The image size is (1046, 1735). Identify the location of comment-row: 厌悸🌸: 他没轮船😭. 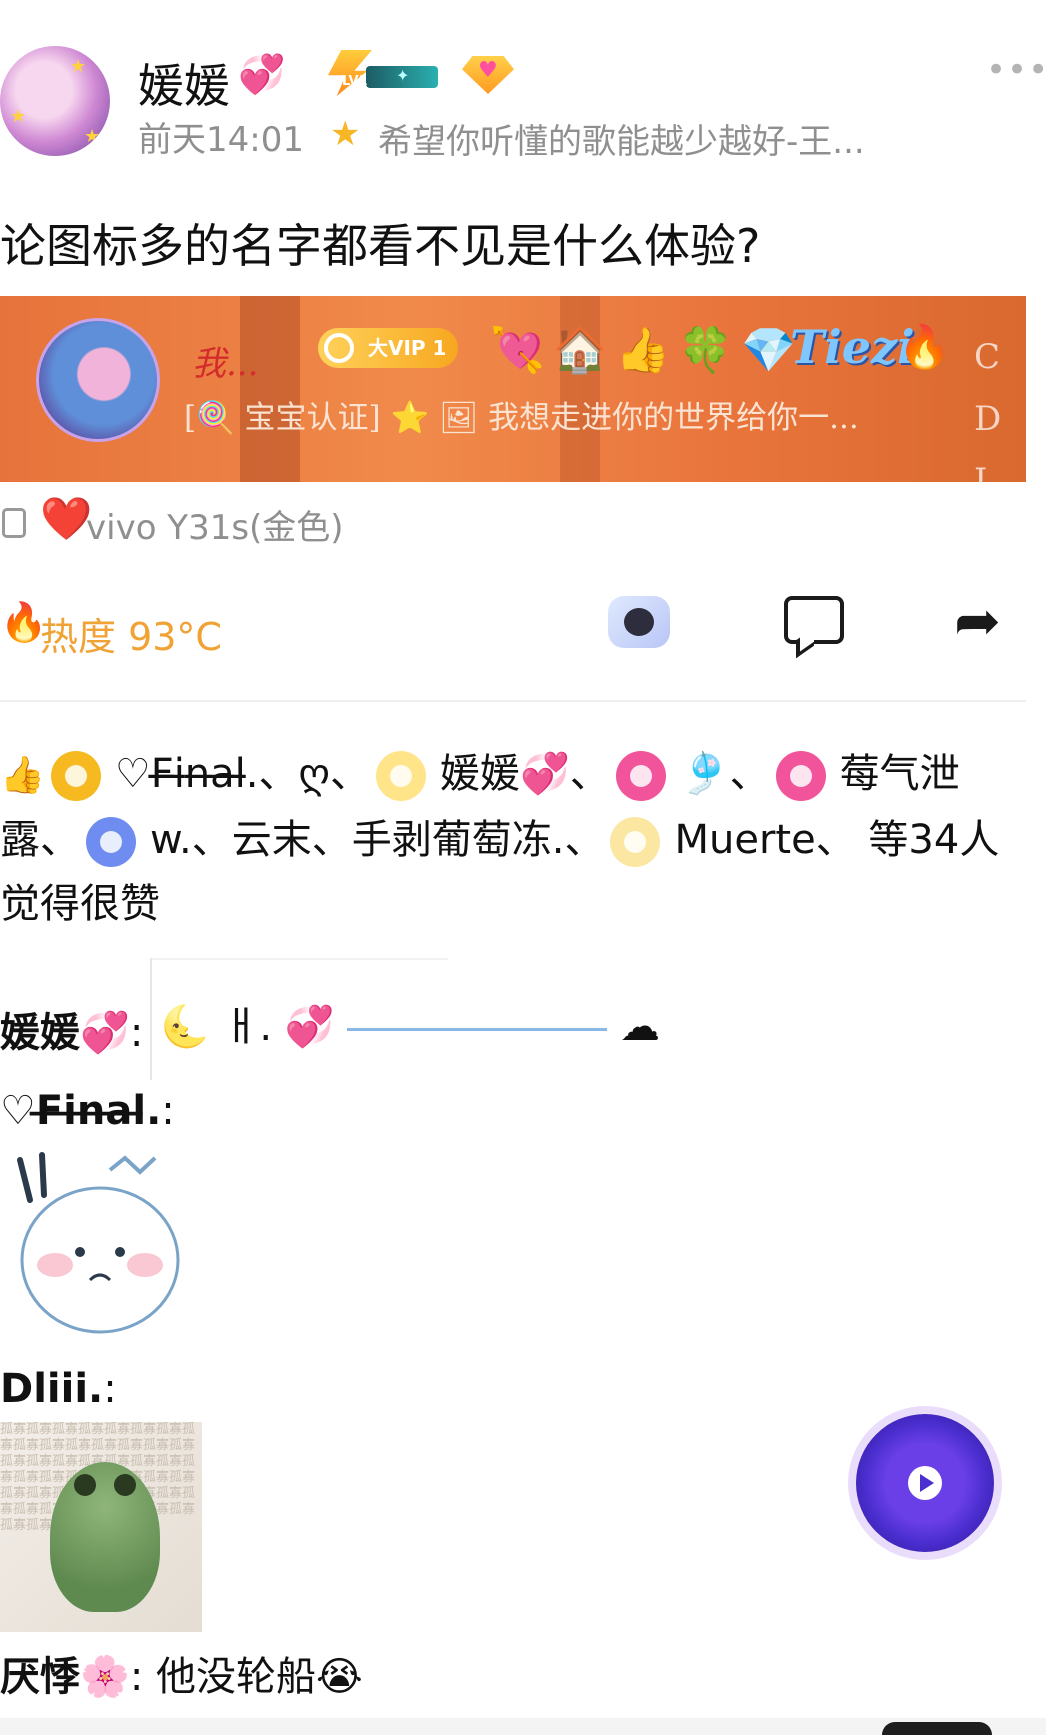
(181, 1673).